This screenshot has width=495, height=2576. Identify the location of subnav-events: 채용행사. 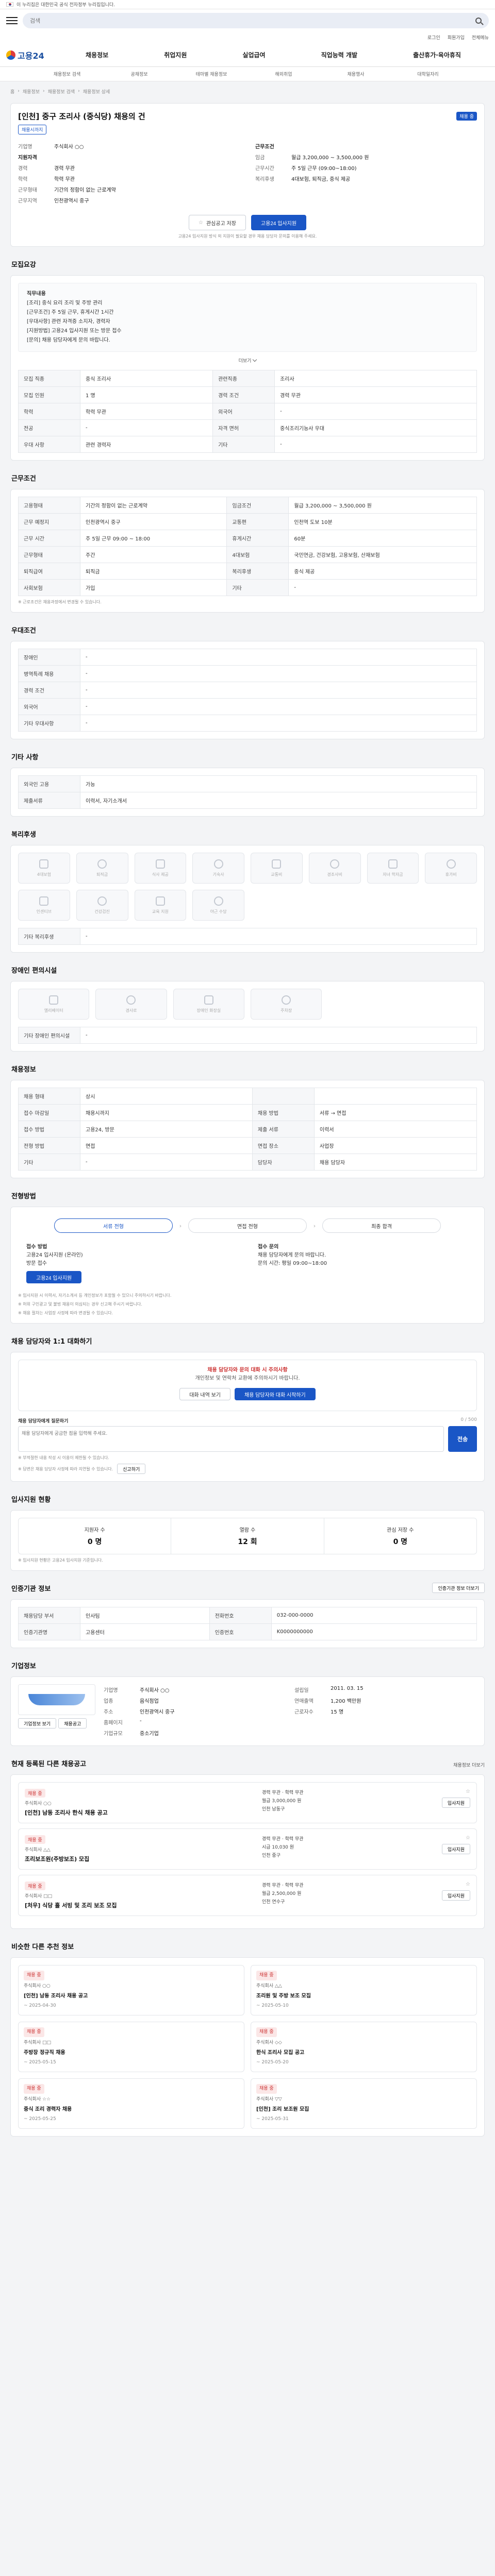
(356, 74).